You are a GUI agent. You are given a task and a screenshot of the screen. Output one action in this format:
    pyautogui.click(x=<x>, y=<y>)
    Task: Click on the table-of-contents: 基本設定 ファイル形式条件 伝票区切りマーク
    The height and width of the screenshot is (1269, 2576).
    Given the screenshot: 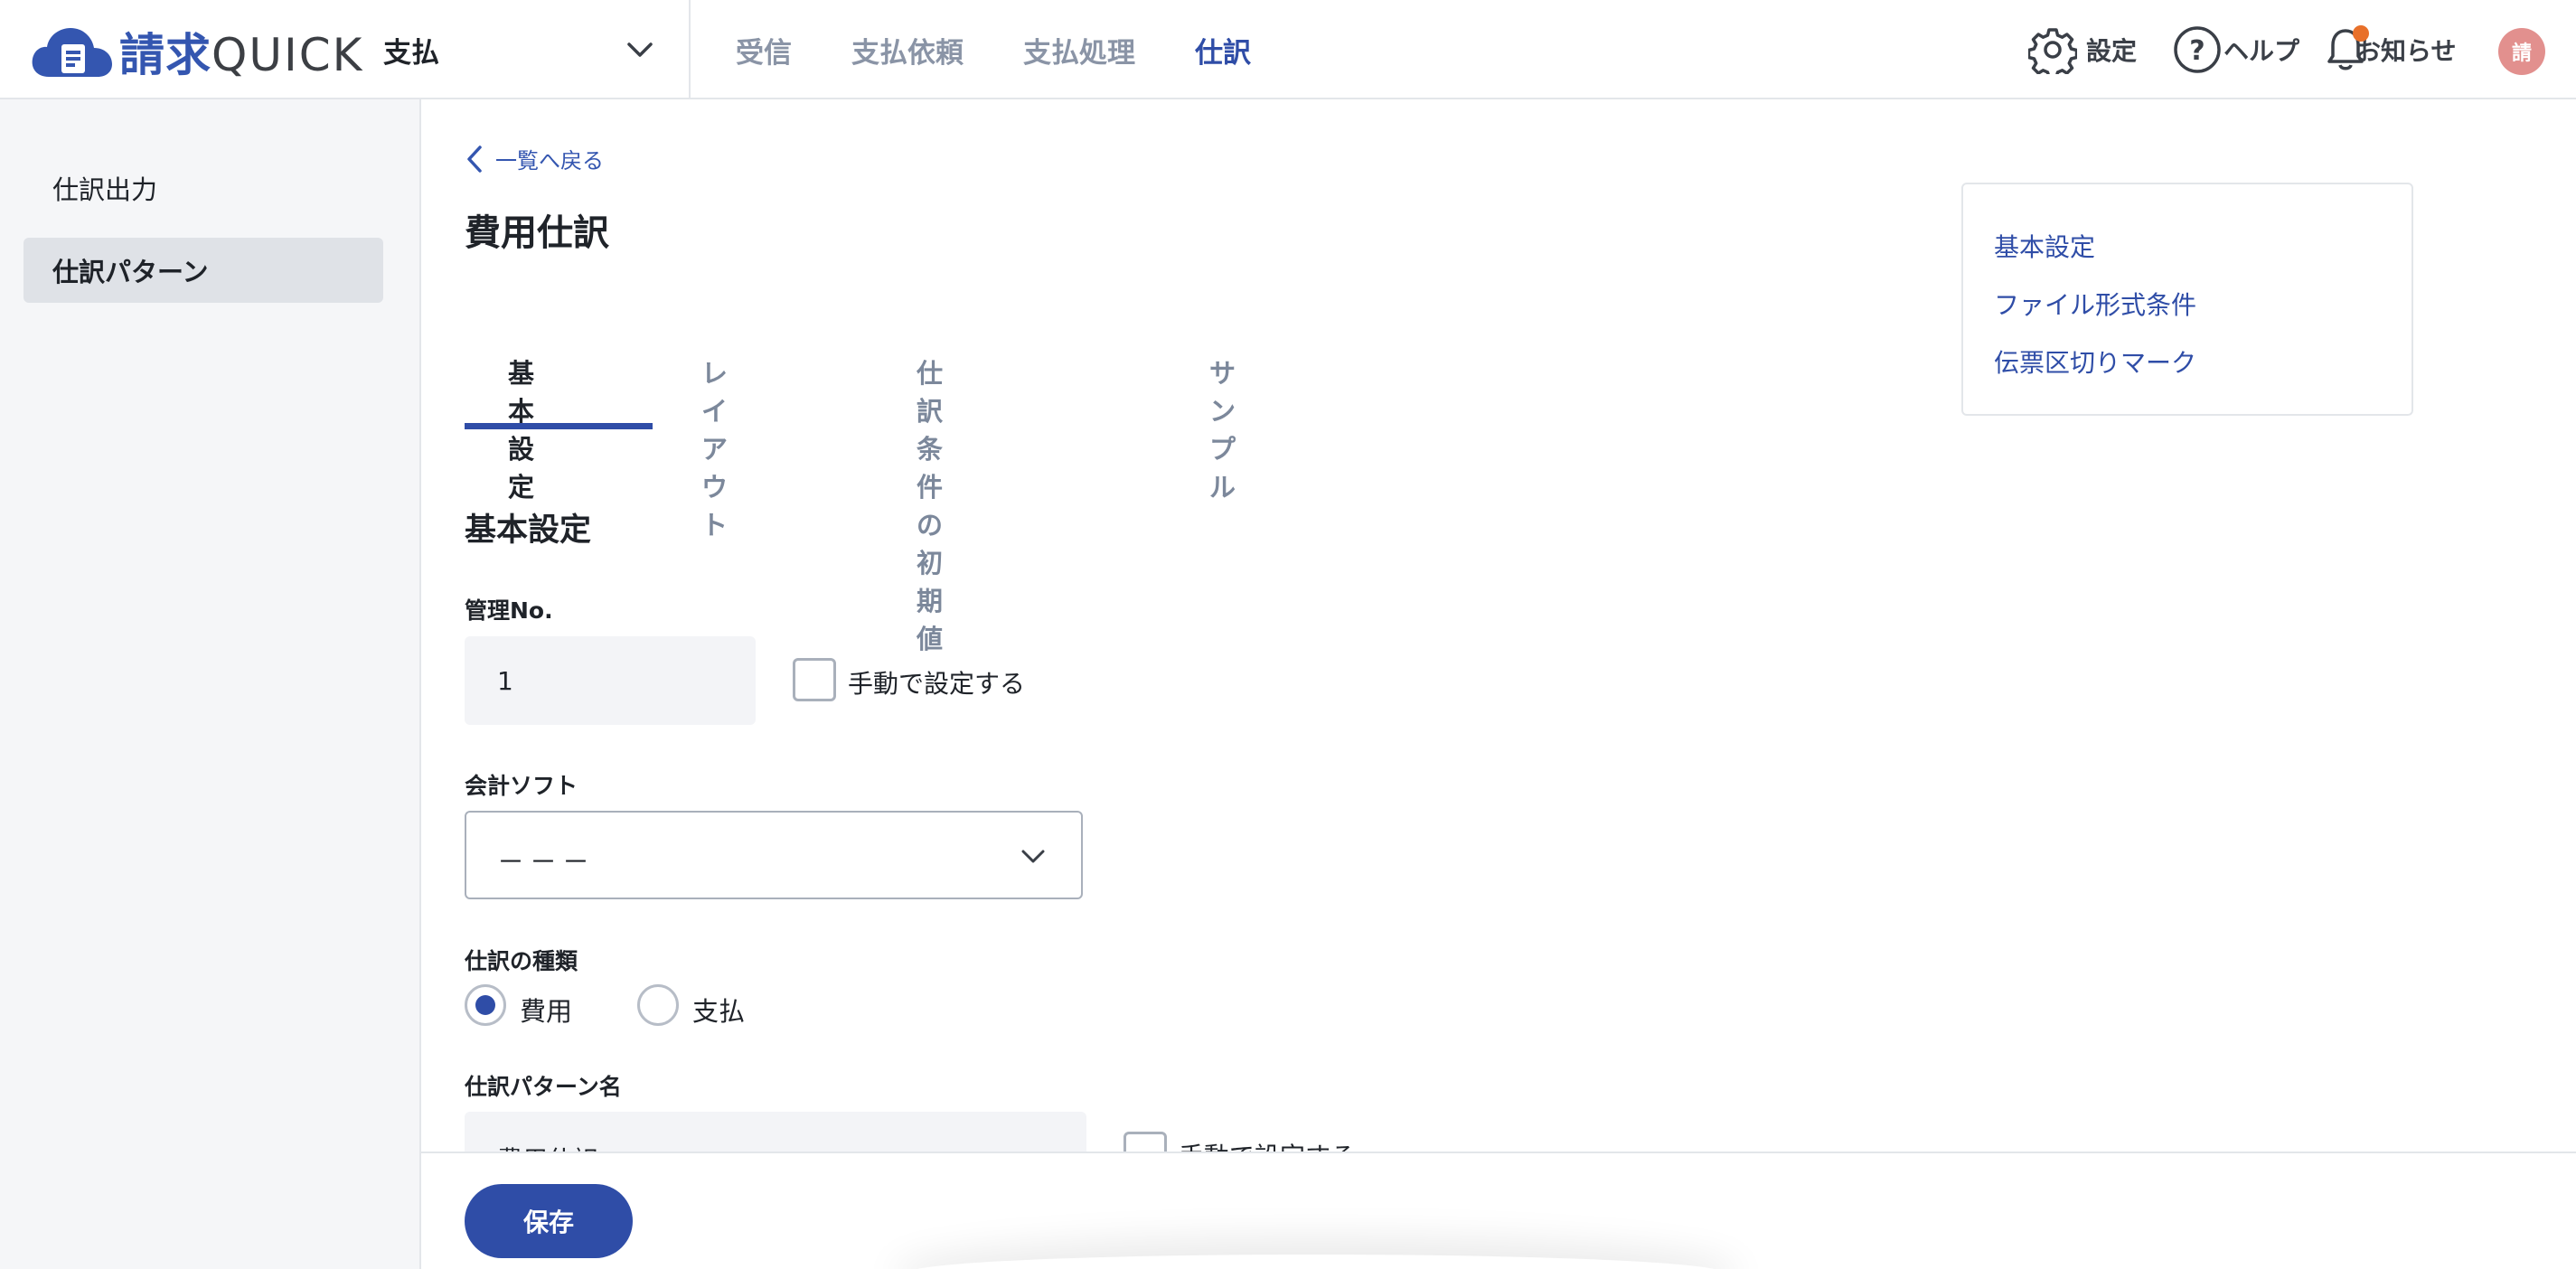 What is the action you would take?
    pyautogui.click(x=2187, y=300)
    